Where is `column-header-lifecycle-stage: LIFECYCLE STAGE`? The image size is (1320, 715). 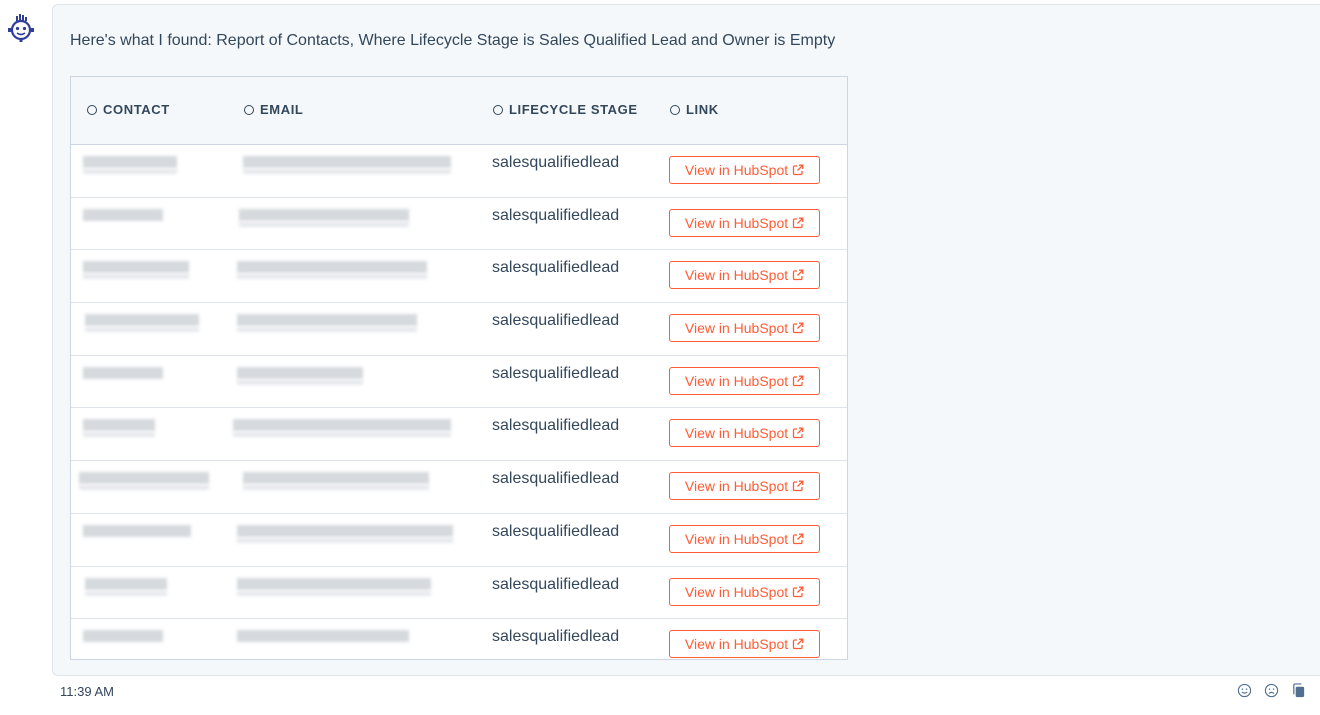 column-header-lifecycle-stage: LIFECYCLE STAGE is located at coordinates (565, 109).